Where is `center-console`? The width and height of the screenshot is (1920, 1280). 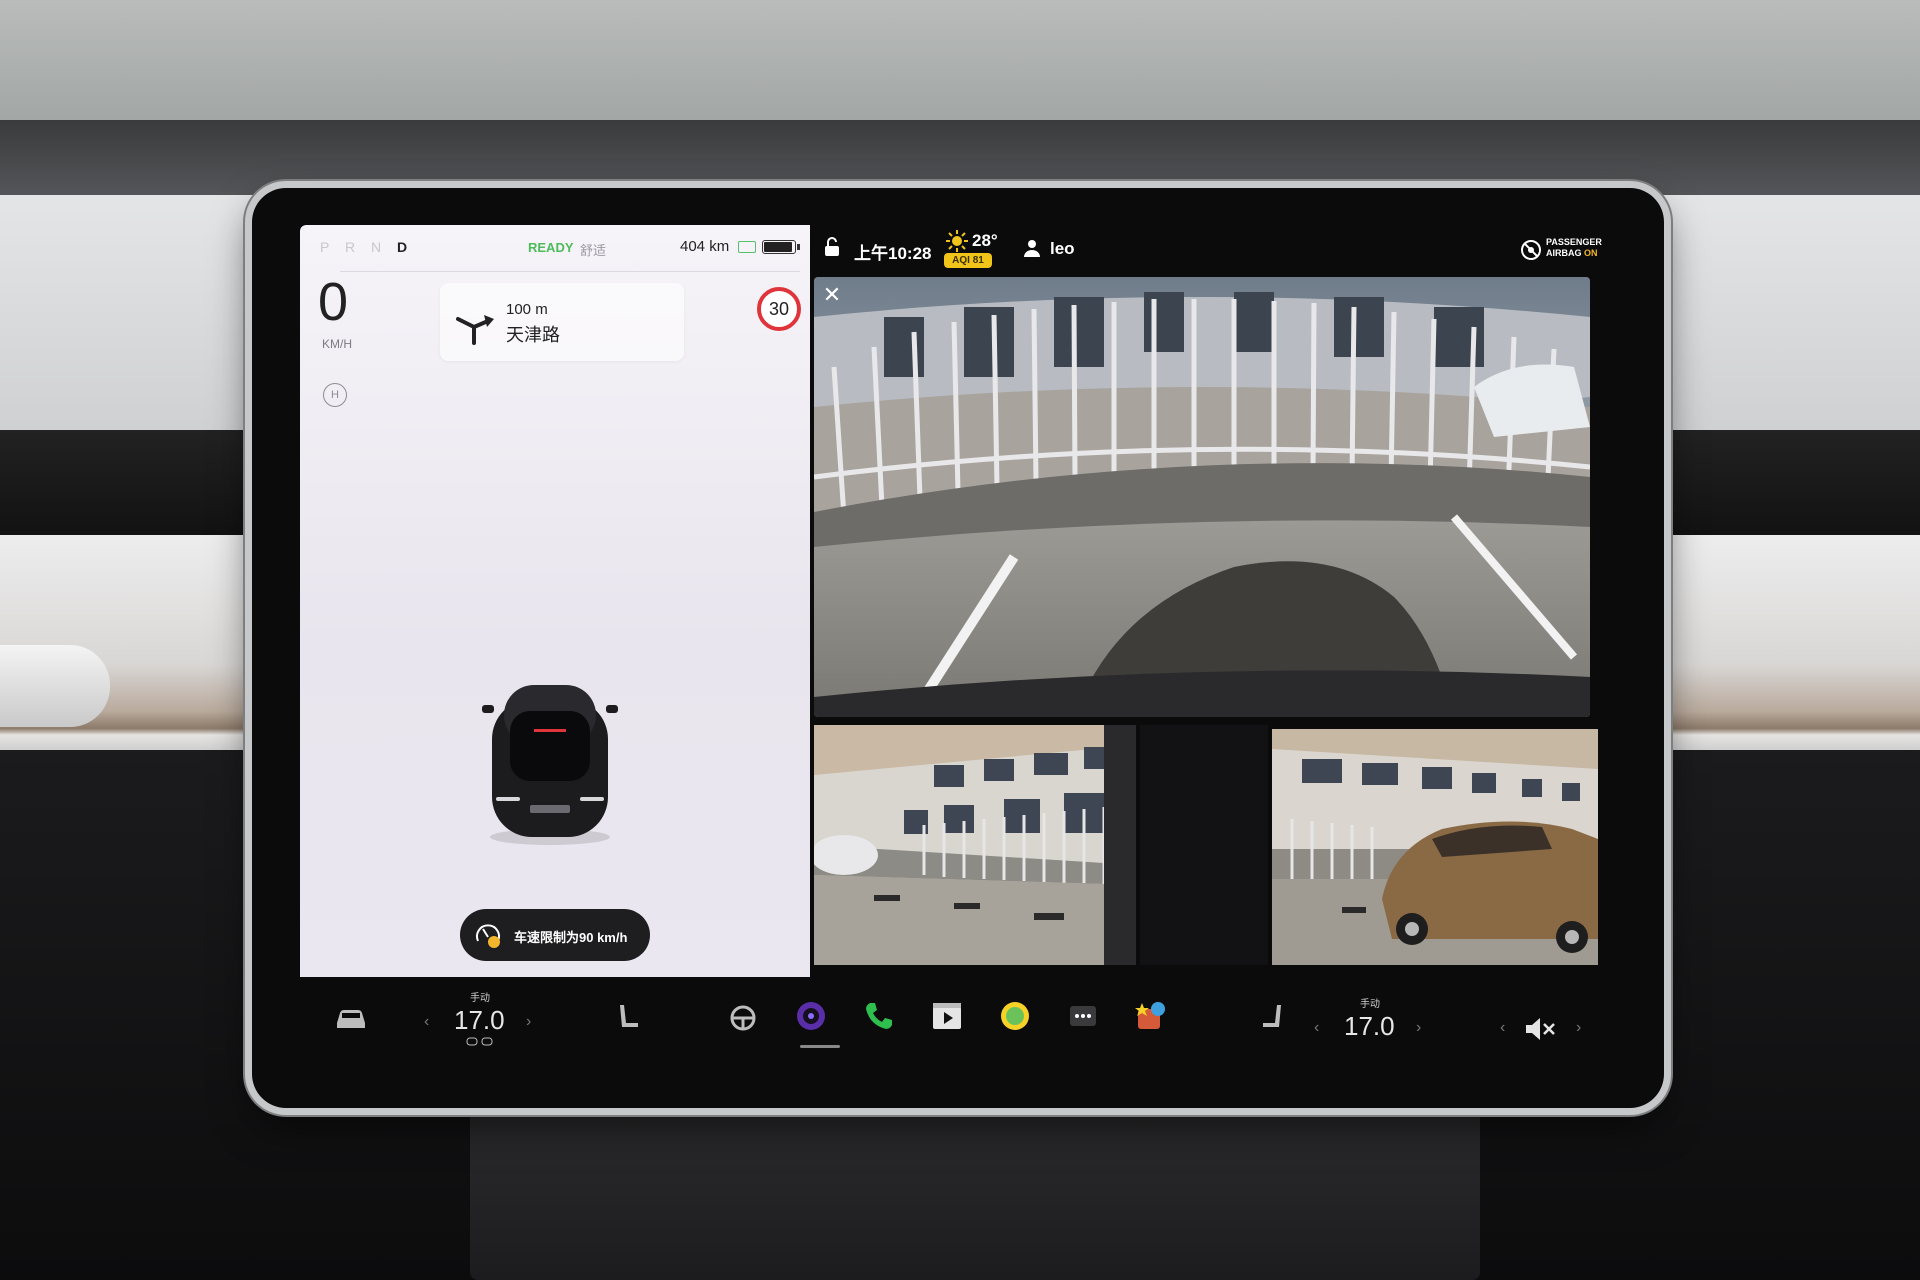
center-console is located at coordinates (975, 1190).